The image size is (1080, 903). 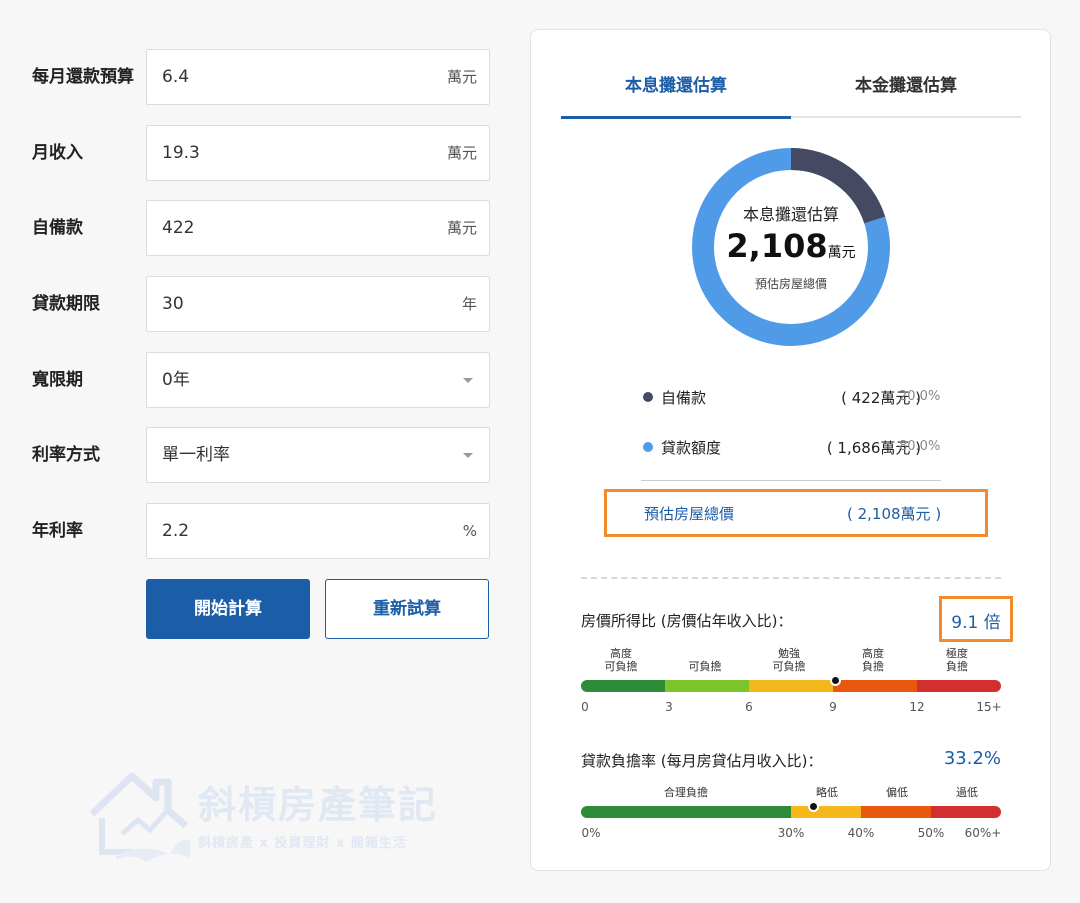 I want to click on loan-burden-marker, so click(x=813, y=806).